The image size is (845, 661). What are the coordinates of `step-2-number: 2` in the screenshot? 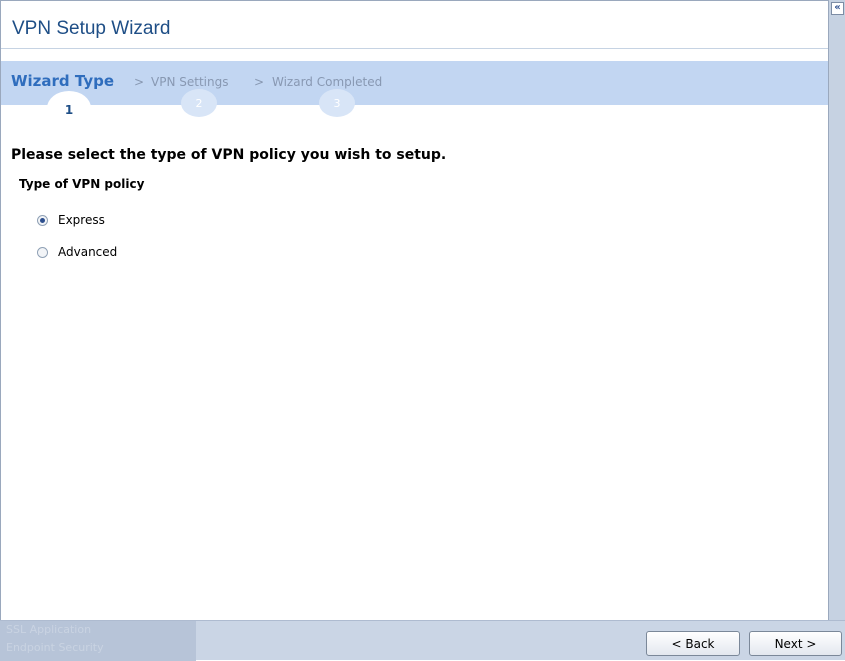 It's located at (199, 103).